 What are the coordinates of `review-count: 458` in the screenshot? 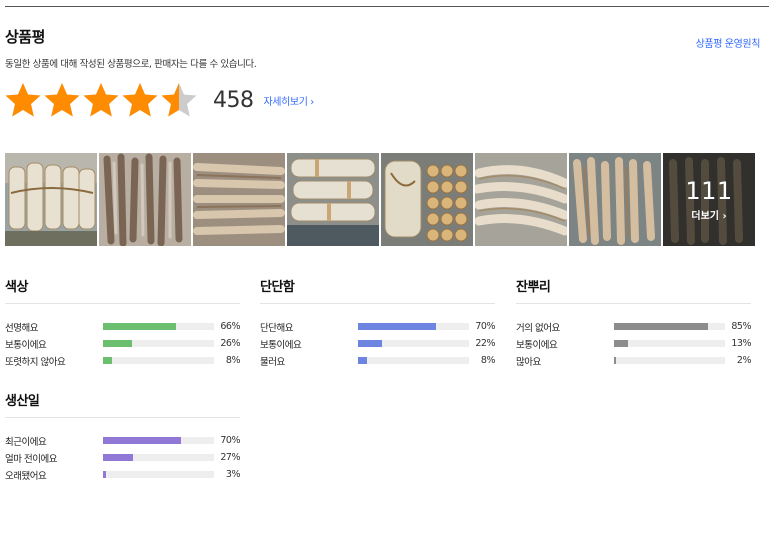 It's located at (233, 100).